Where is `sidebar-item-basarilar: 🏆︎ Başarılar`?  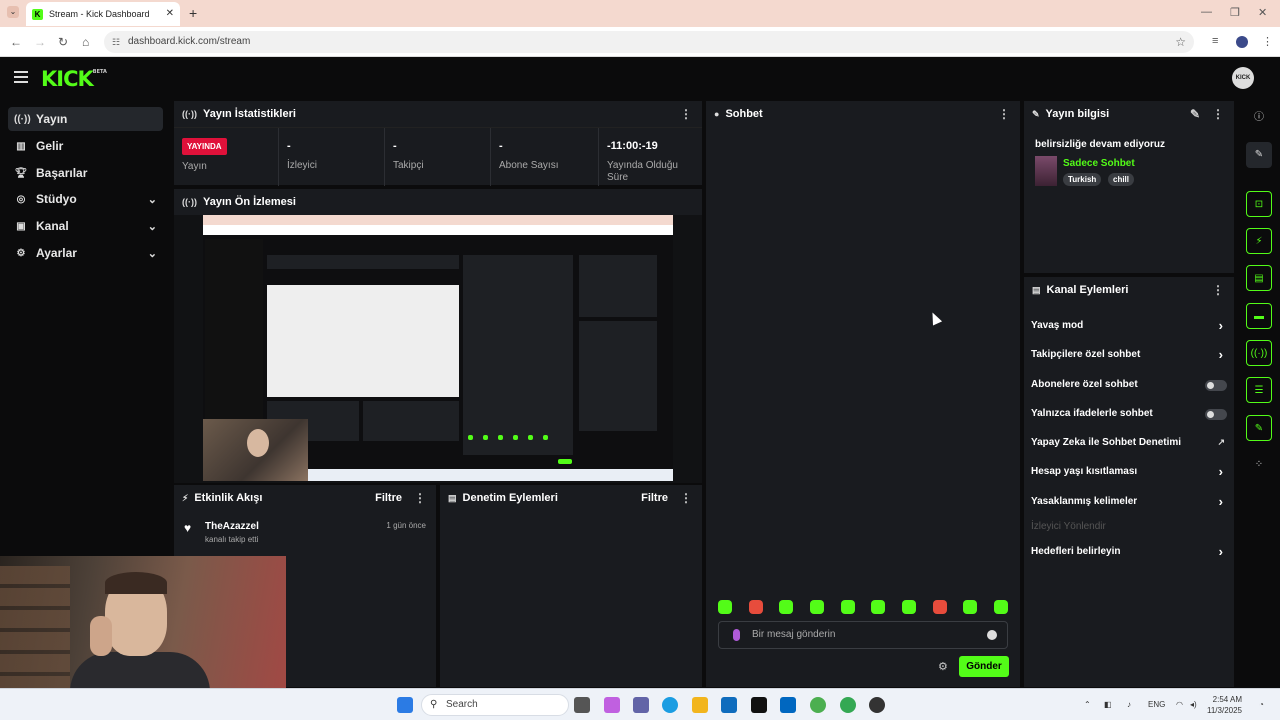 sidebar-item-basarilar: 🏆︎ Başarılar is located at coordinates (85, 173).